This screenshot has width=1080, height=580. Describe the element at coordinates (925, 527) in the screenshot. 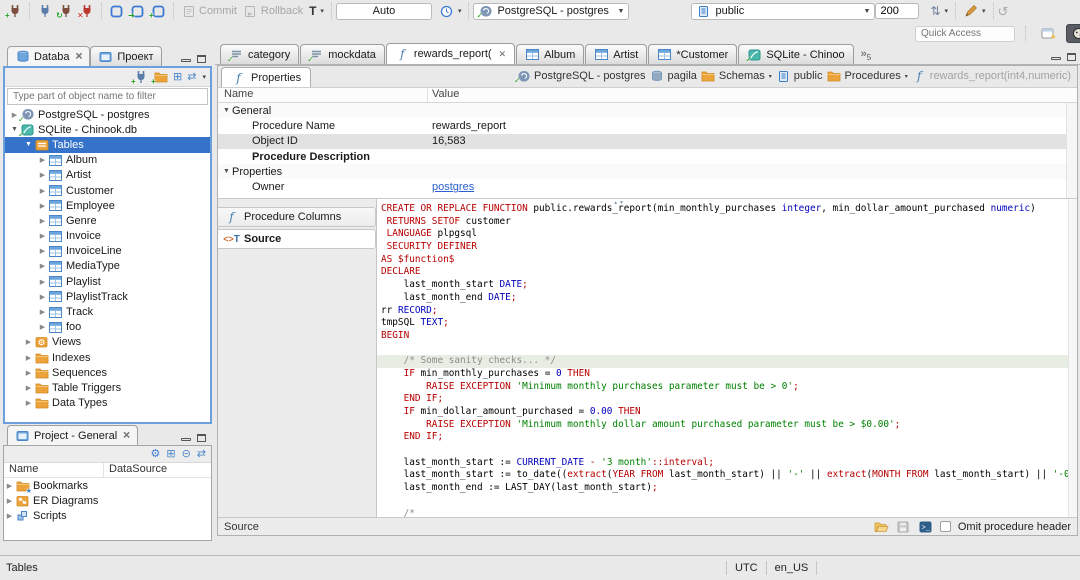

I see `open-in-sql-console-icon: >_` at that location.